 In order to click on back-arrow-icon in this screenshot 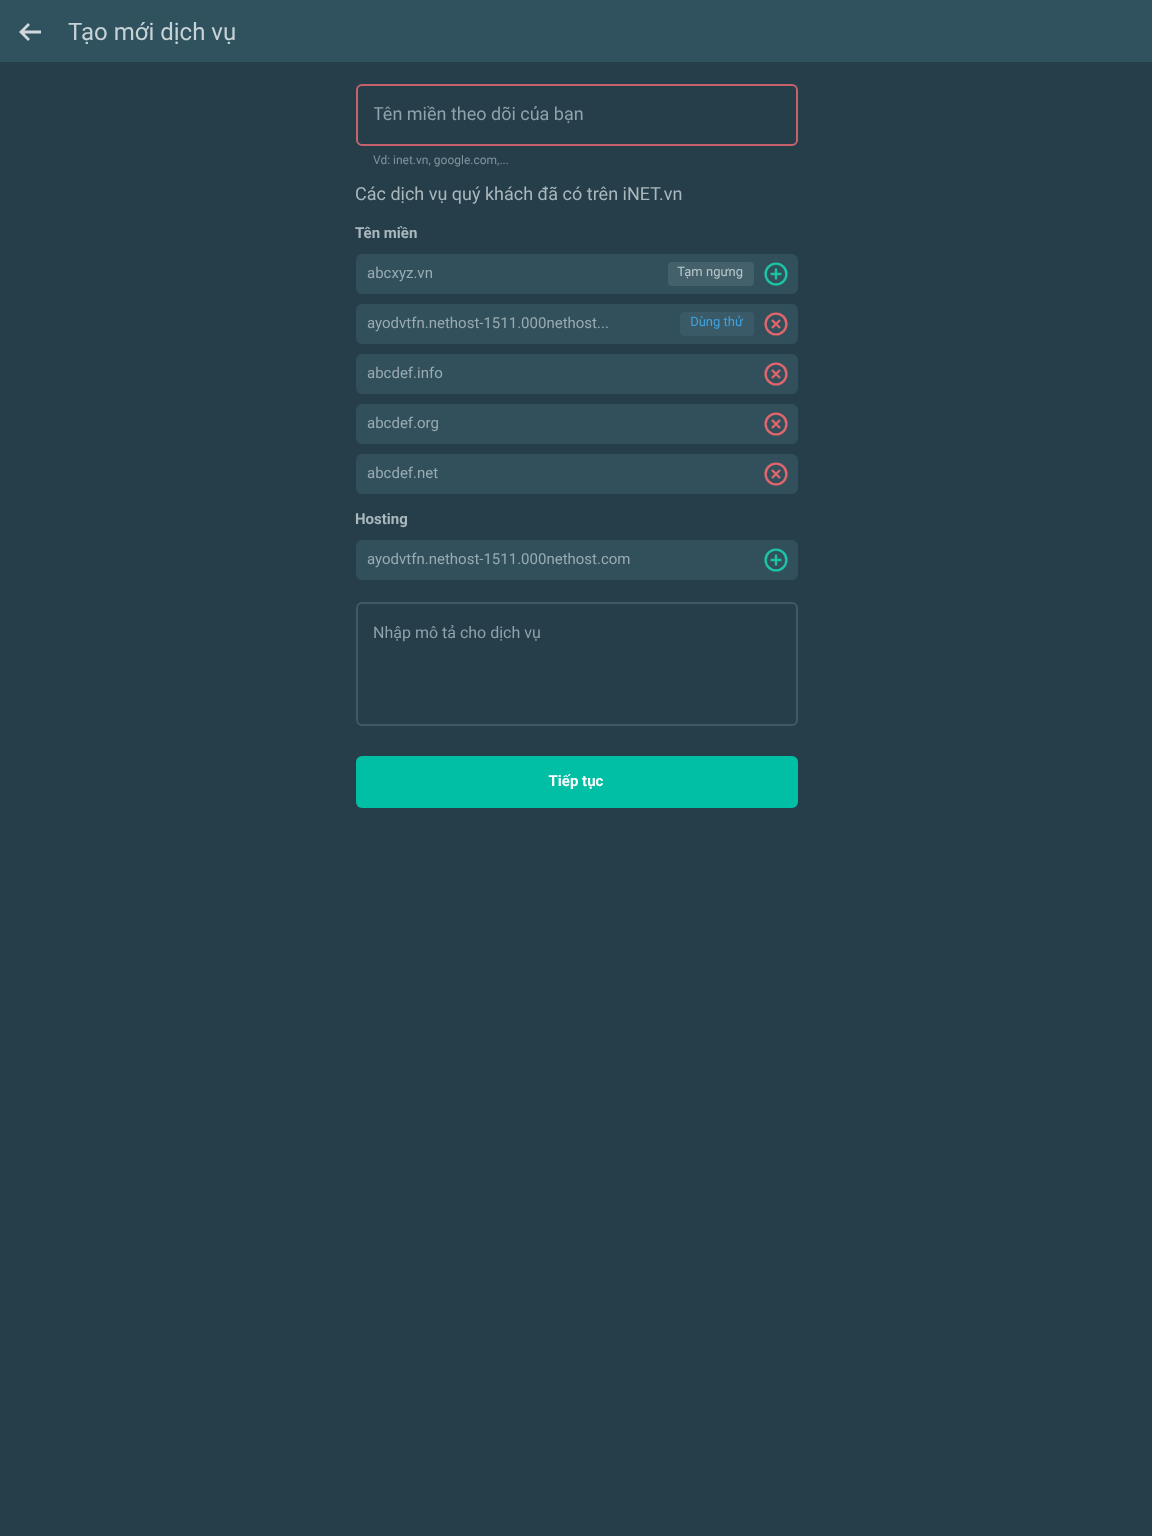, I will do `click(30, 31)`.